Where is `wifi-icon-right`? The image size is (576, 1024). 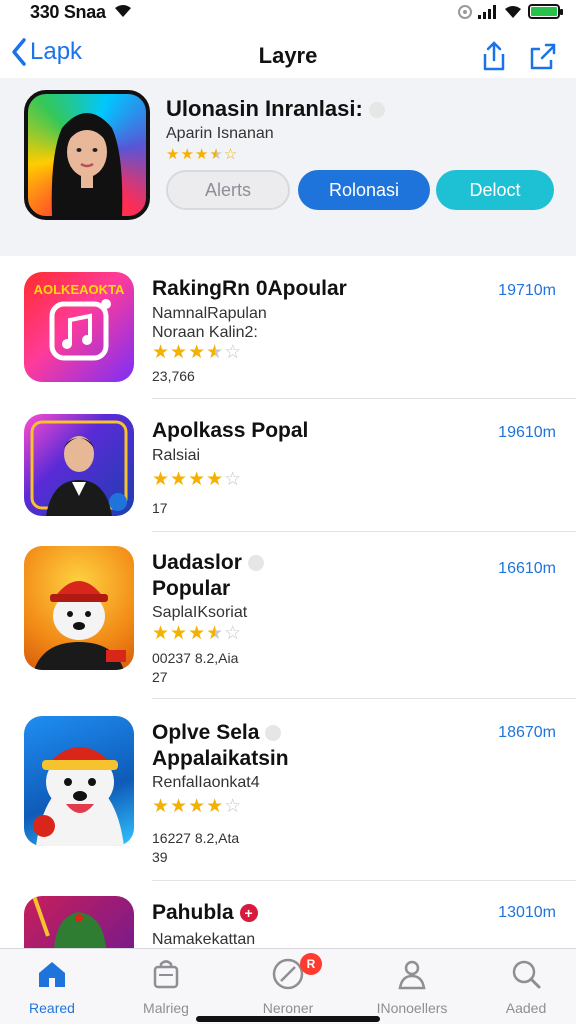
wifi-icon-right is located at coordinates (513, 11).